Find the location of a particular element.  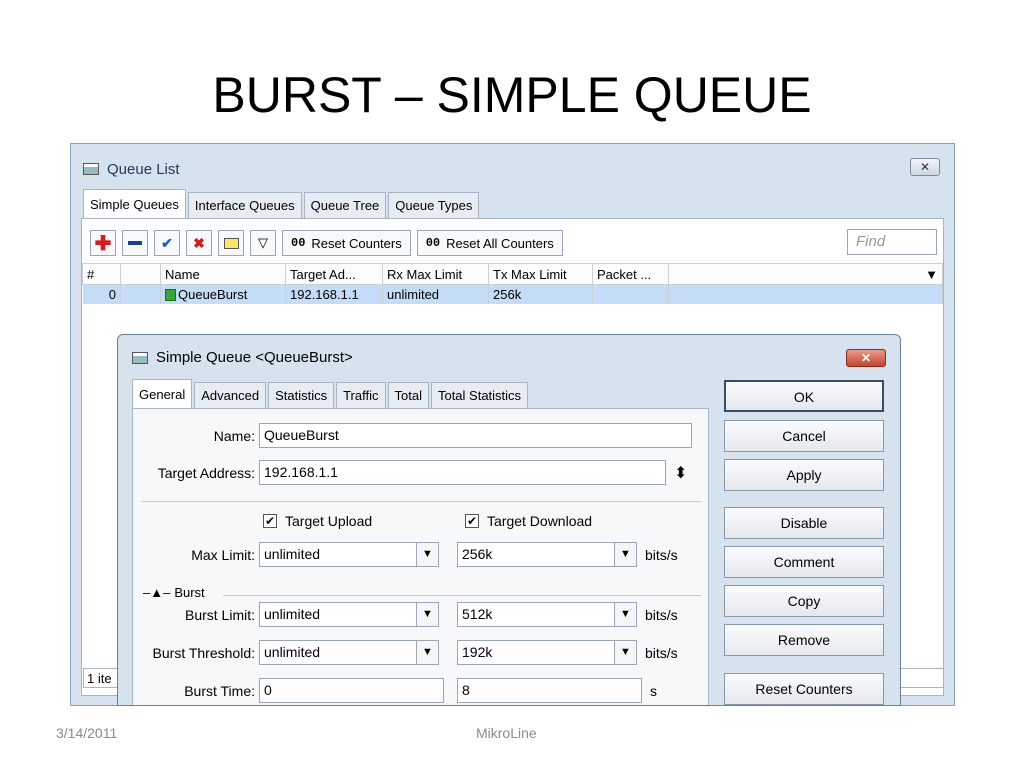

copy-button: Copy is located at coordinates (804, 601).